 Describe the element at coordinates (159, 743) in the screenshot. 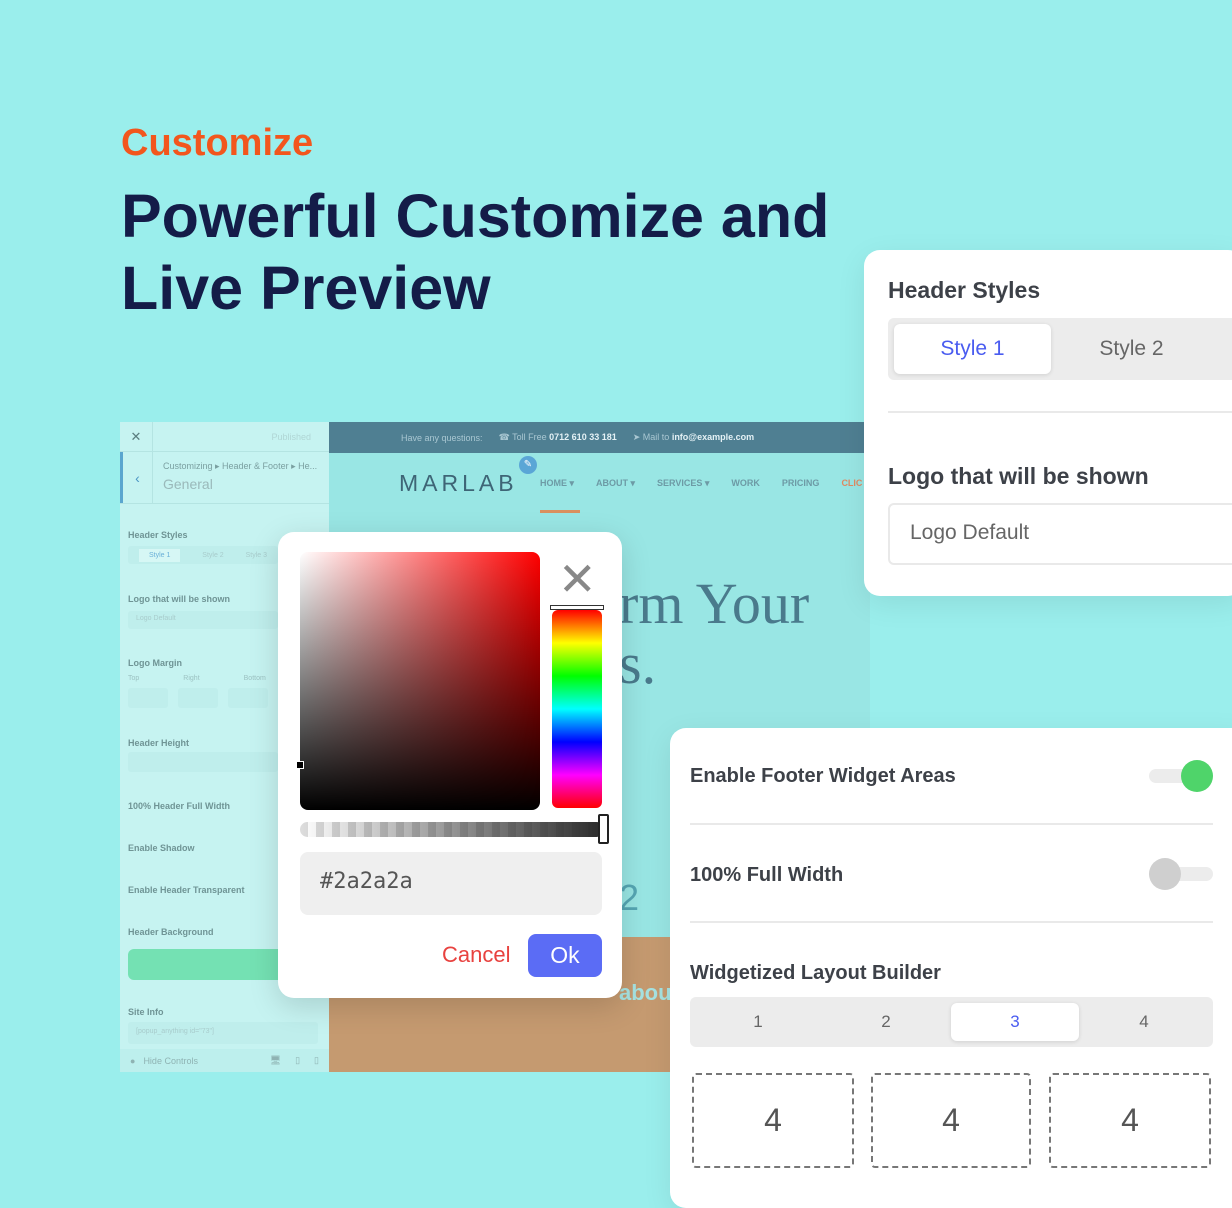

I see `label: Header Height` at that location.